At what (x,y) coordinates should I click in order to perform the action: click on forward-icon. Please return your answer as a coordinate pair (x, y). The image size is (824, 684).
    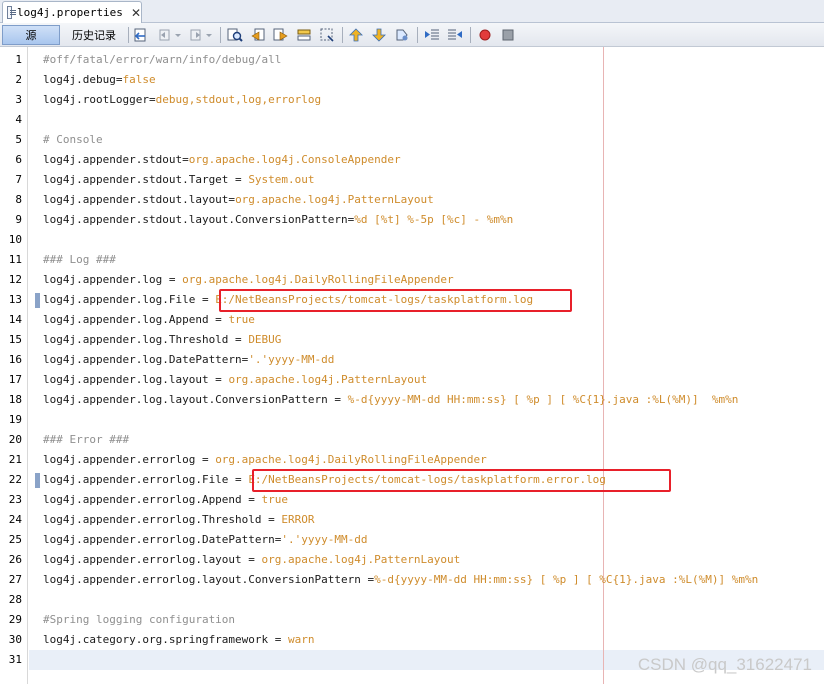
    Looking at the image, I should click on (196, 35).